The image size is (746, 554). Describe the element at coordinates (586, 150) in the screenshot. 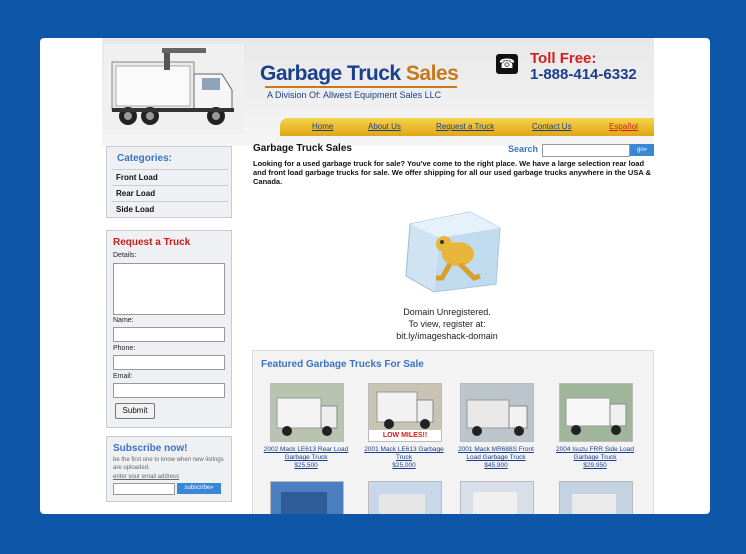

I see `search-input` at that location.